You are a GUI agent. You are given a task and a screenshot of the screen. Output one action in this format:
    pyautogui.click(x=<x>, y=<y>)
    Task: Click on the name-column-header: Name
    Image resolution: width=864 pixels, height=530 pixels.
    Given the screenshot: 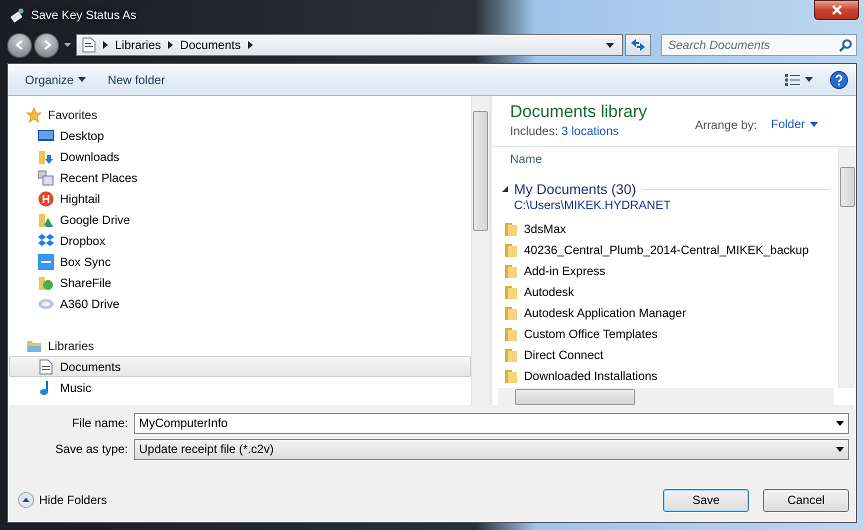 What is the action you would take?
    pyautogui.click(x=566, y=159)
    